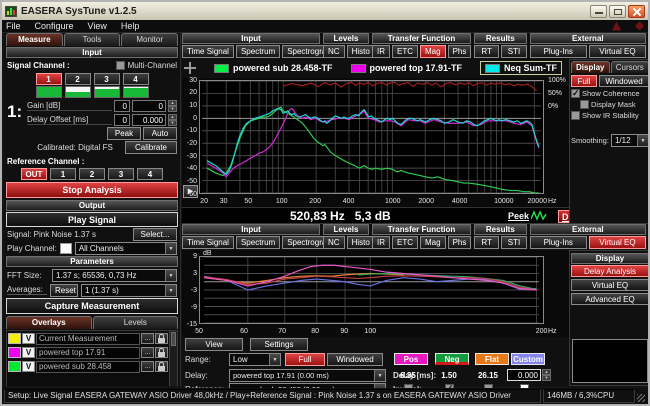  I want to click on advanced-eq-button: Advanced EQ, so click(609, 299).